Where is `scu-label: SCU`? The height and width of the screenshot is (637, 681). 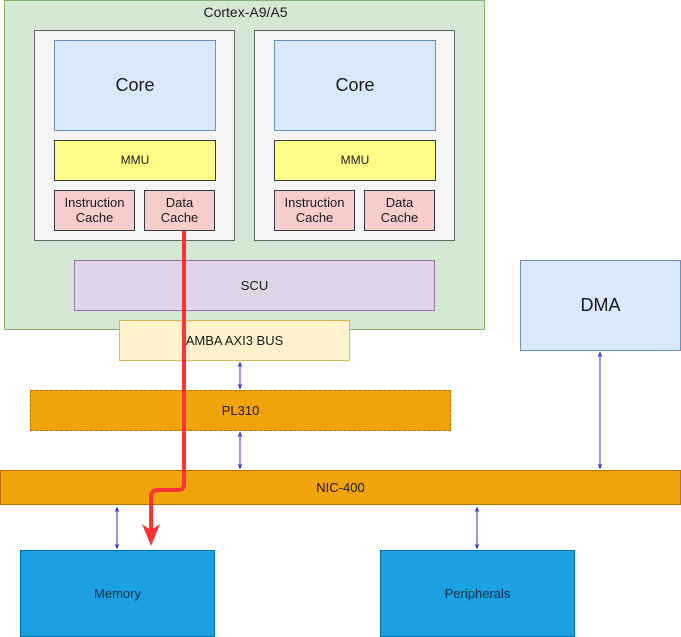
scu-label: SCU is located at coordinates (254, 285).